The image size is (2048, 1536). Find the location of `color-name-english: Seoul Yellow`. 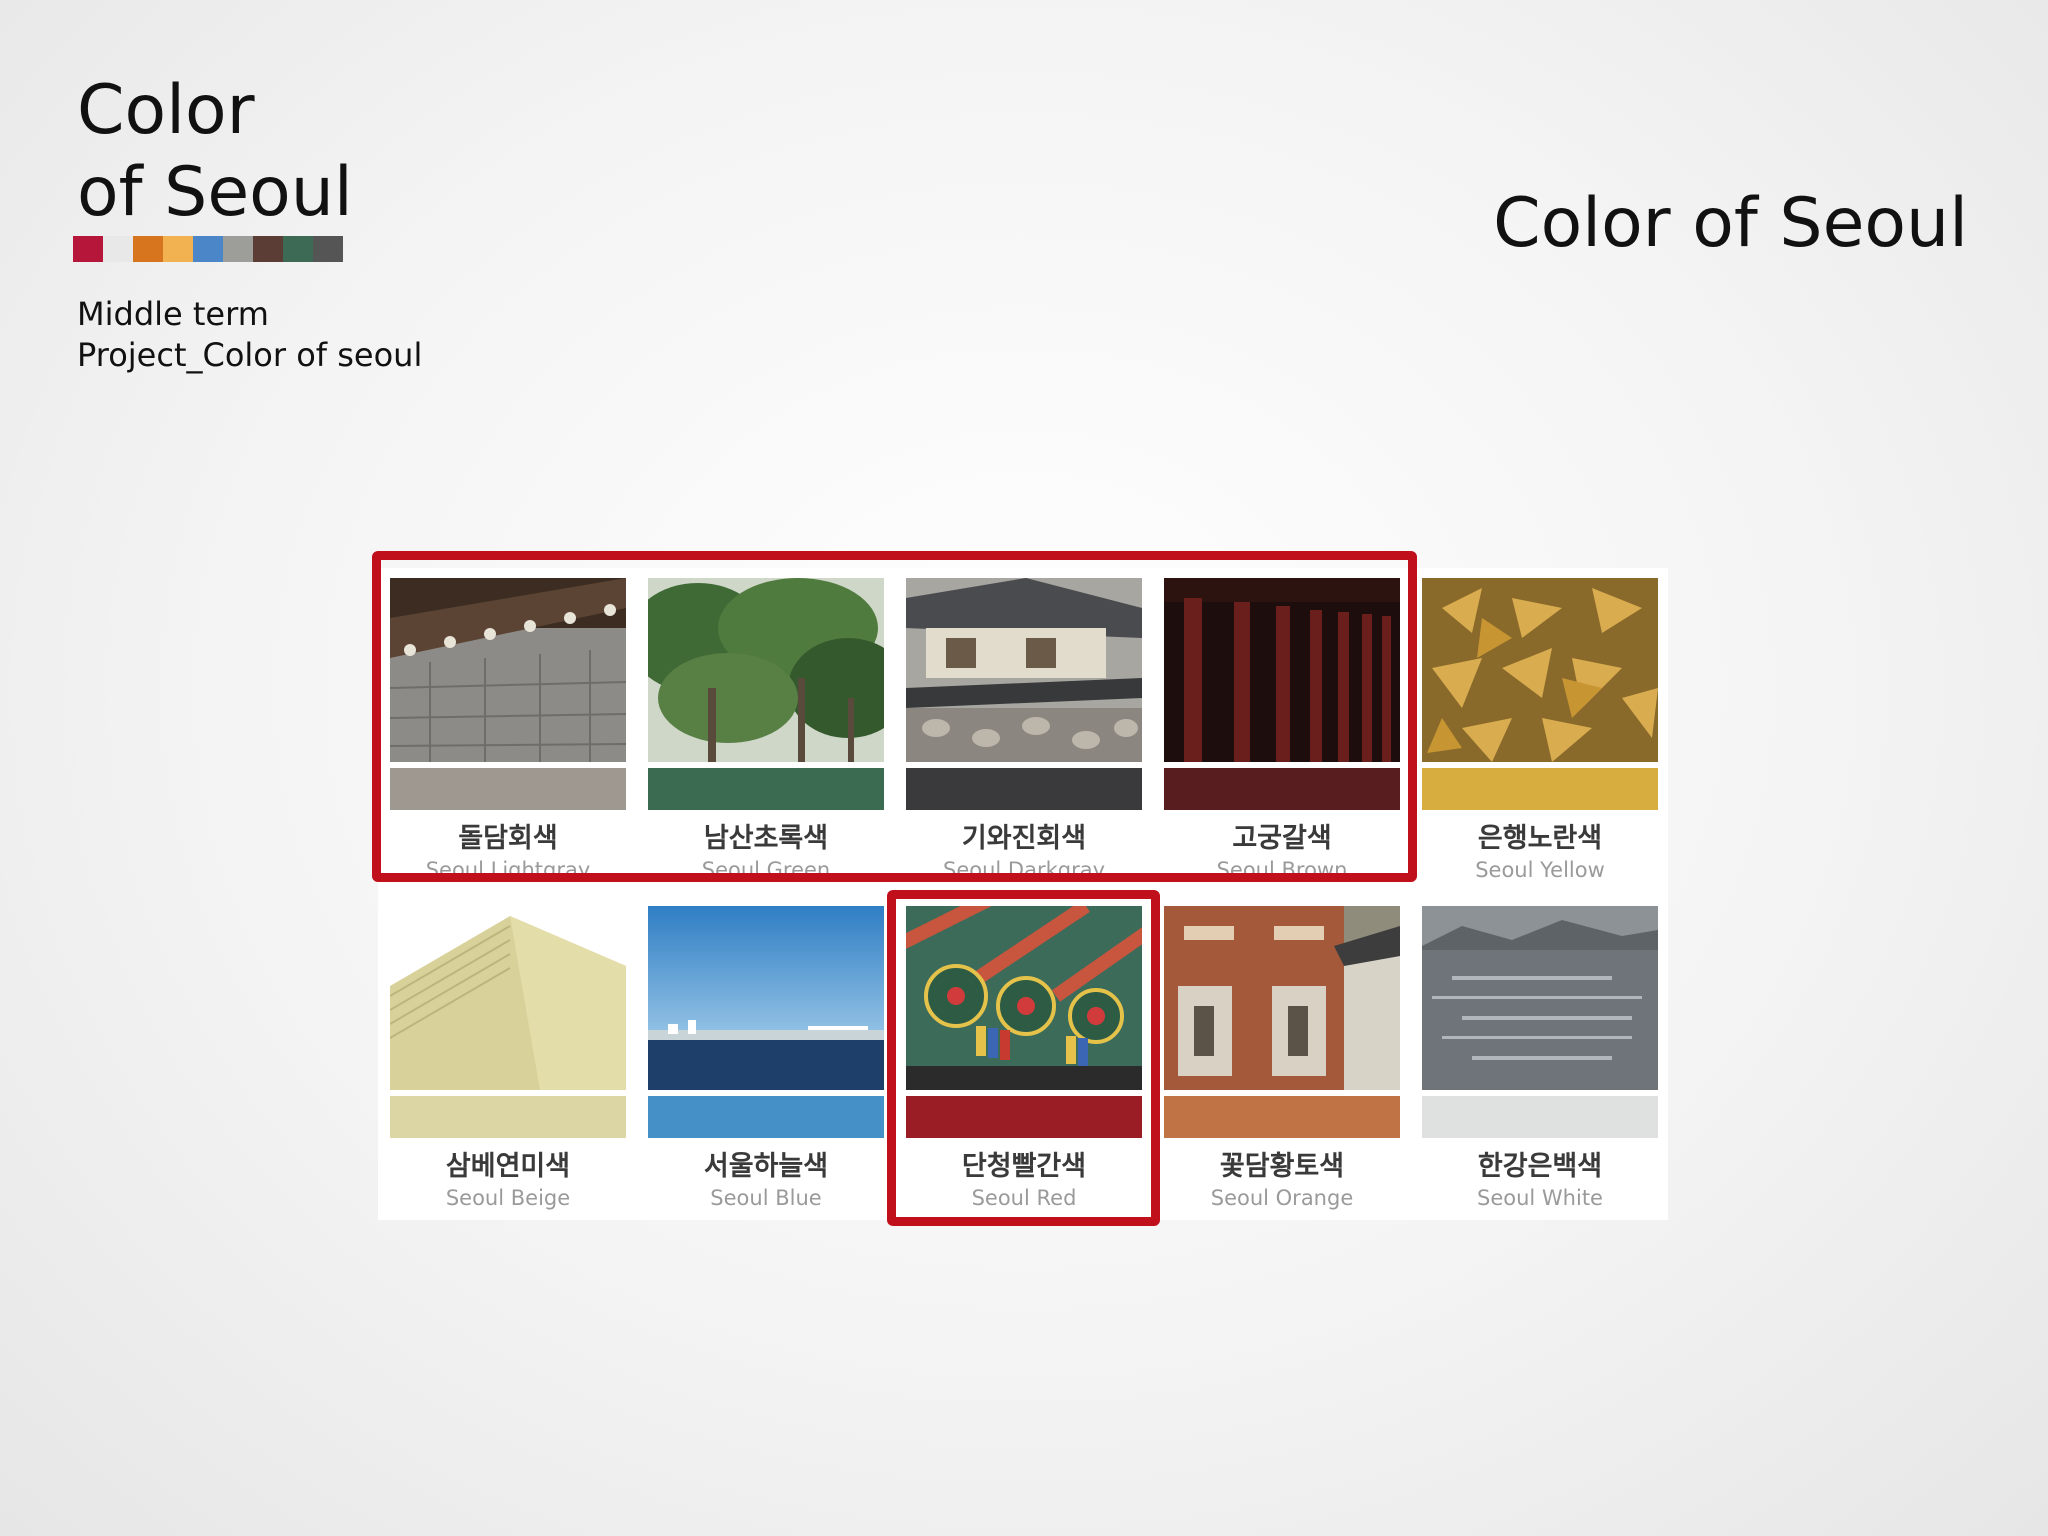

color-name-english: Seoul Yellow is located at coordinates (1540, 870).